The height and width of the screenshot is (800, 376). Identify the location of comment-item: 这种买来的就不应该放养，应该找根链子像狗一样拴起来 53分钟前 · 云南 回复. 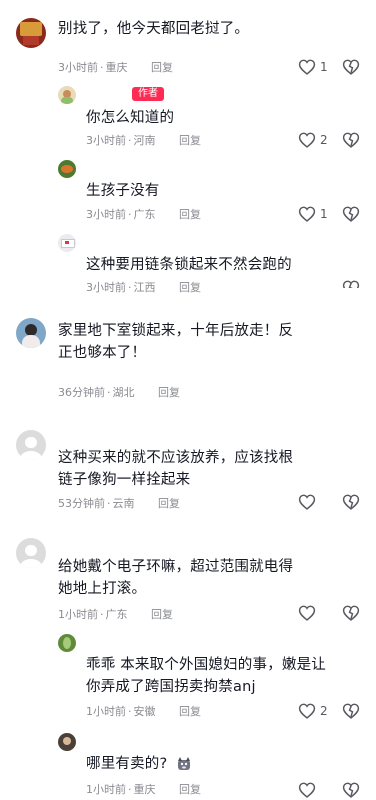
(188, 471).